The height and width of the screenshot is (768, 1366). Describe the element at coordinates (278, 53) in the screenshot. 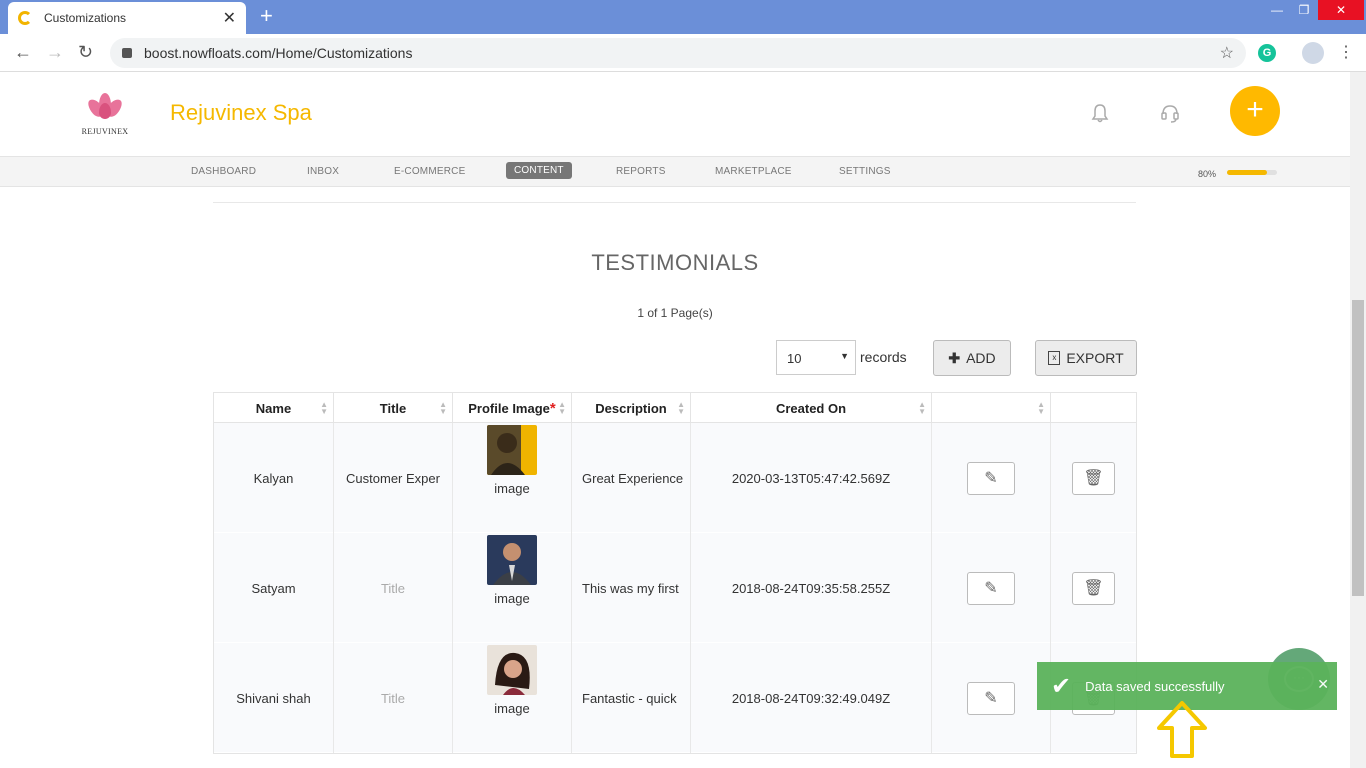

I see `url-text: boost.nowfloats.com/Home/Customizations` at that location.